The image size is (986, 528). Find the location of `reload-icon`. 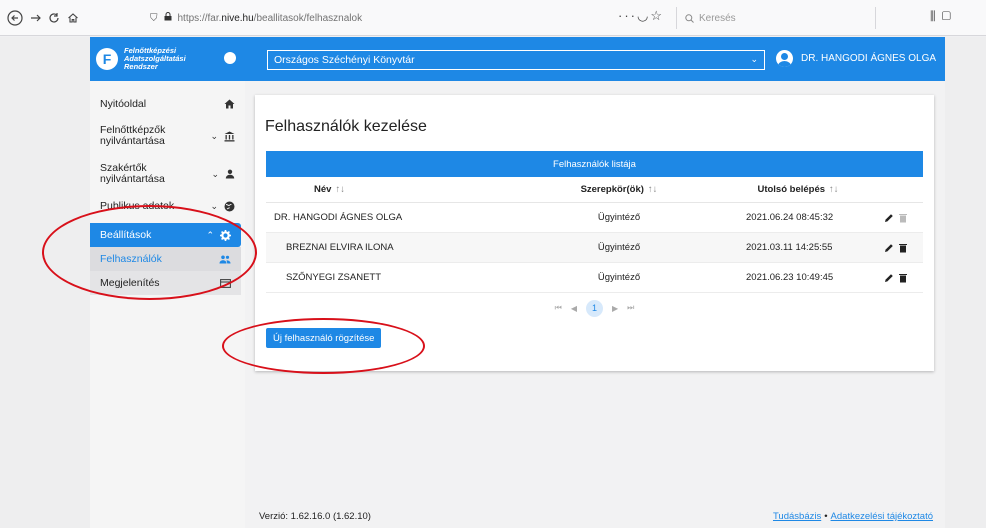

reload-icon is located at coordinates (54, 18).